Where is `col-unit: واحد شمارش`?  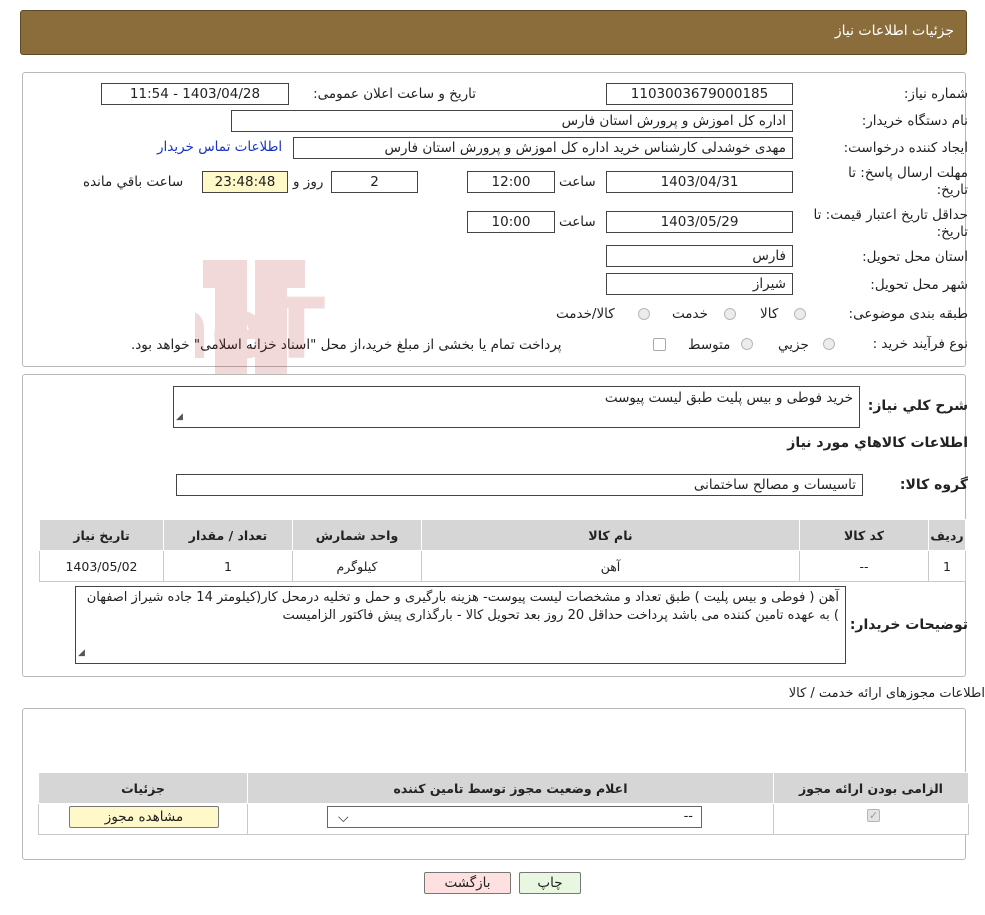
col-unit: واحد شمارش is located at coordinates (357, 535).